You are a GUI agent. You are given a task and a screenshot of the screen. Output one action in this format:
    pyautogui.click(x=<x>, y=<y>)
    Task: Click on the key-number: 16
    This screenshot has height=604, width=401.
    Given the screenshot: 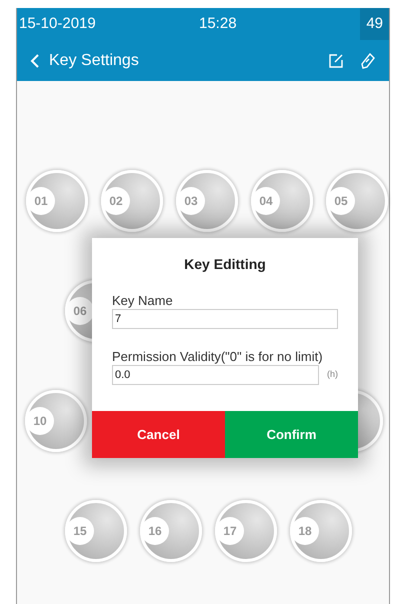 What is the action you would take?
    pyautogui.click(x=155, y=531)
    